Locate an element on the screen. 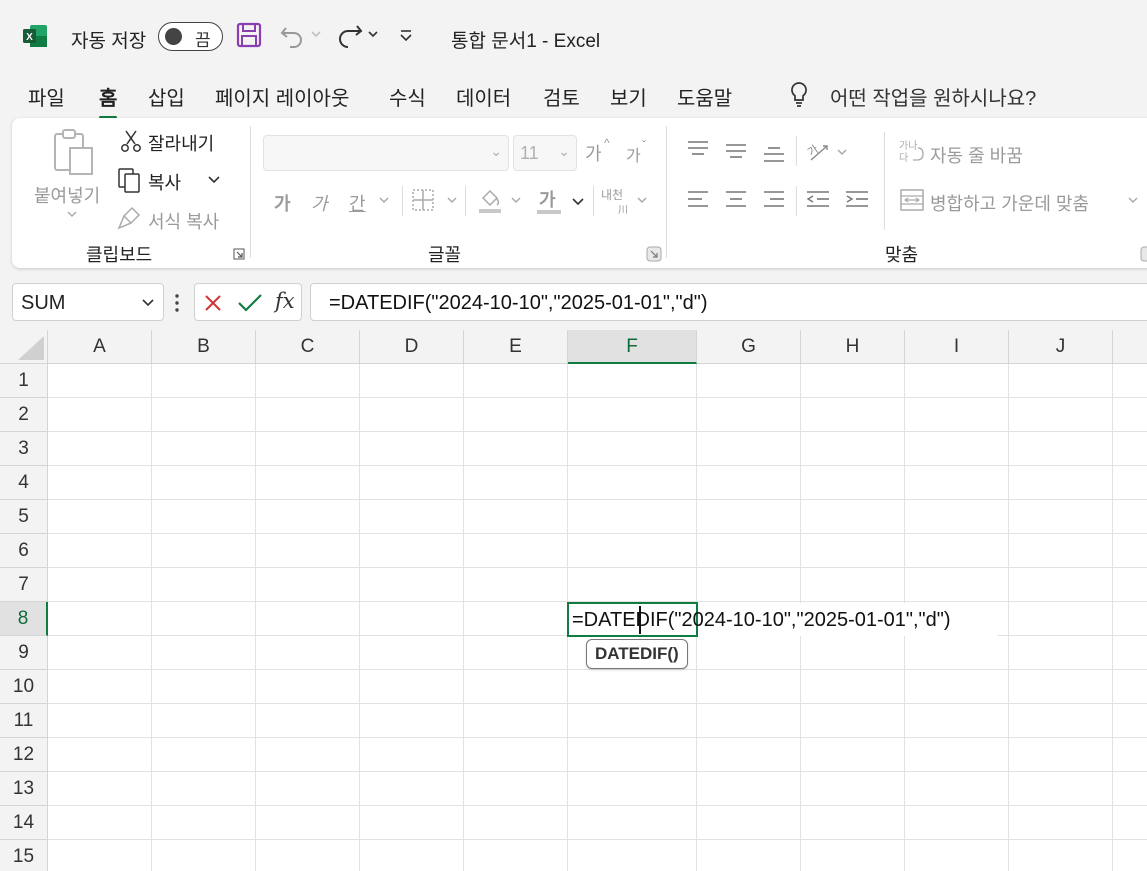  align-bottom-icon is located at coordinates (774, 152).